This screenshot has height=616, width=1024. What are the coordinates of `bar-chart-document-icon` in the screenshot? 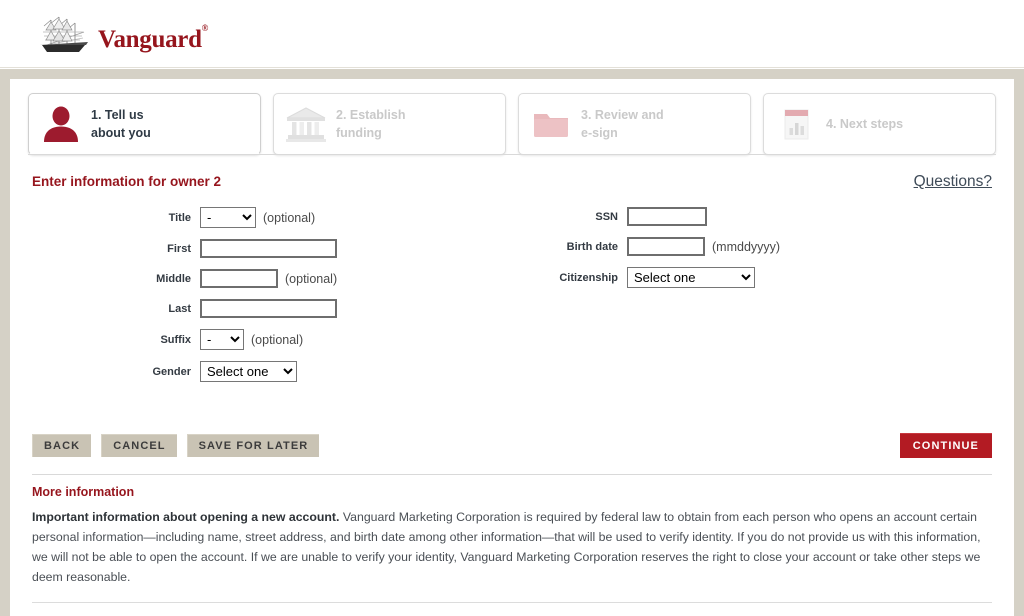 It's located at (796, 124).